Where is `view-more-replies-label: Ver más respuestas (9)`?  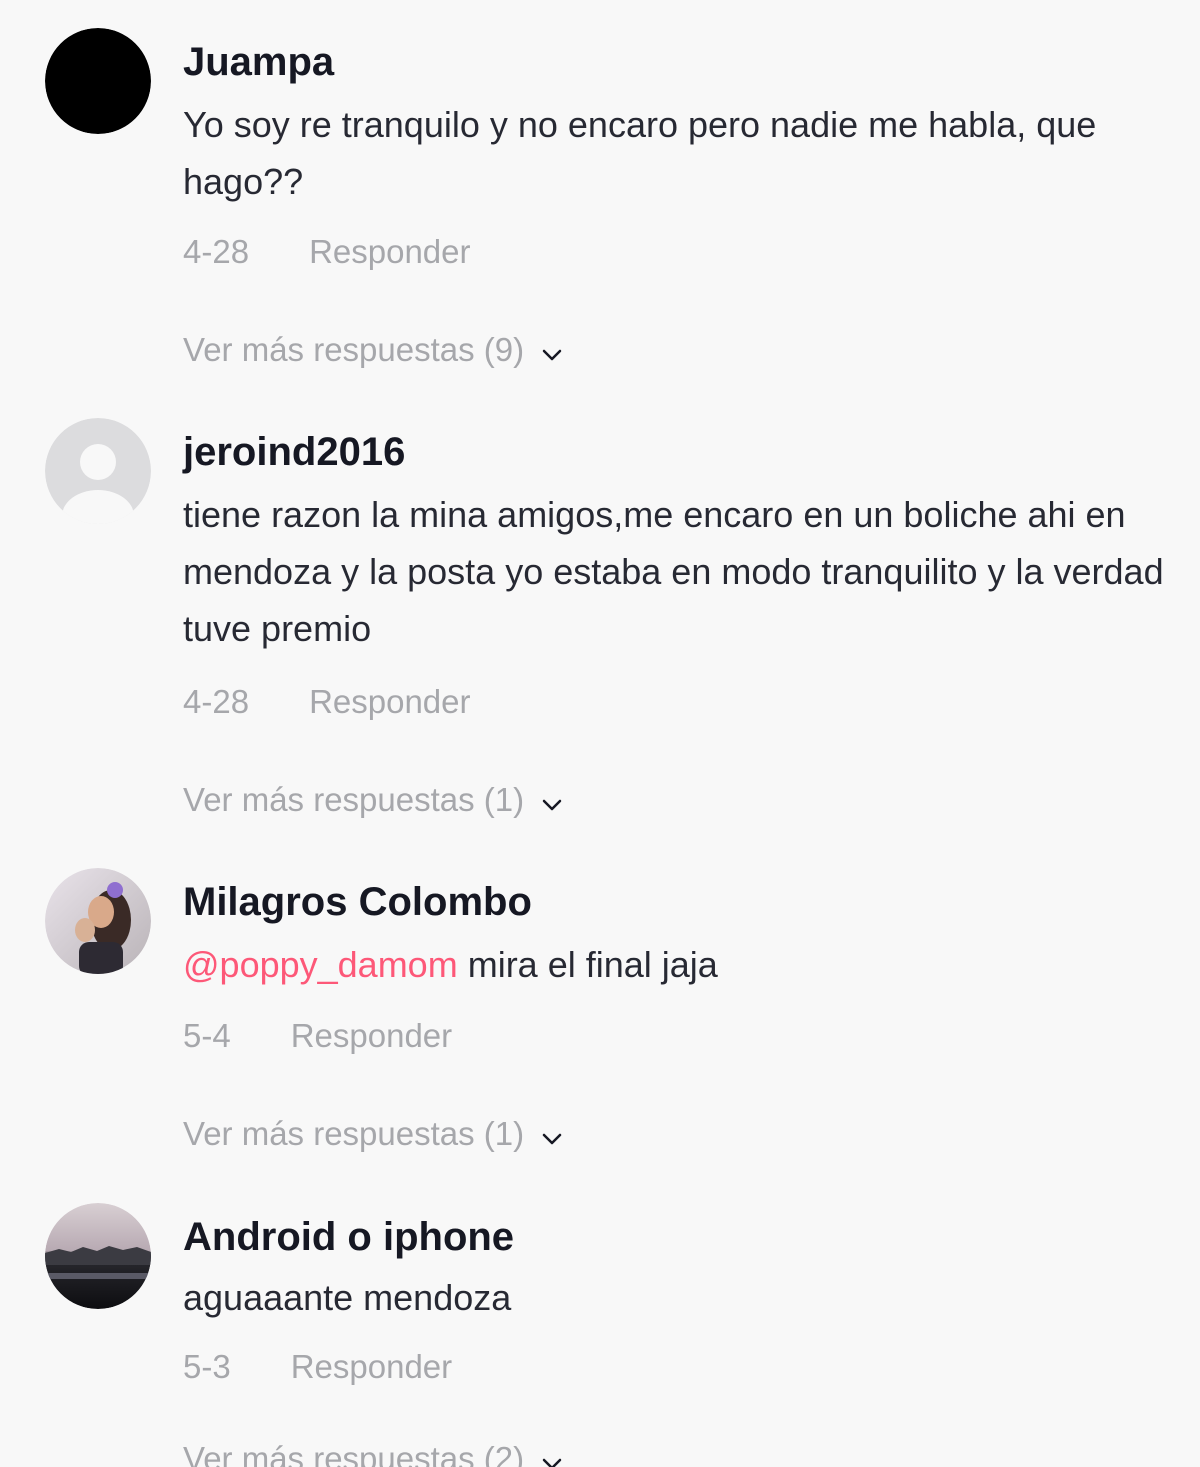
view-more-replies-label: Ver más respuestas (9) is located at coordinates (354, 349).